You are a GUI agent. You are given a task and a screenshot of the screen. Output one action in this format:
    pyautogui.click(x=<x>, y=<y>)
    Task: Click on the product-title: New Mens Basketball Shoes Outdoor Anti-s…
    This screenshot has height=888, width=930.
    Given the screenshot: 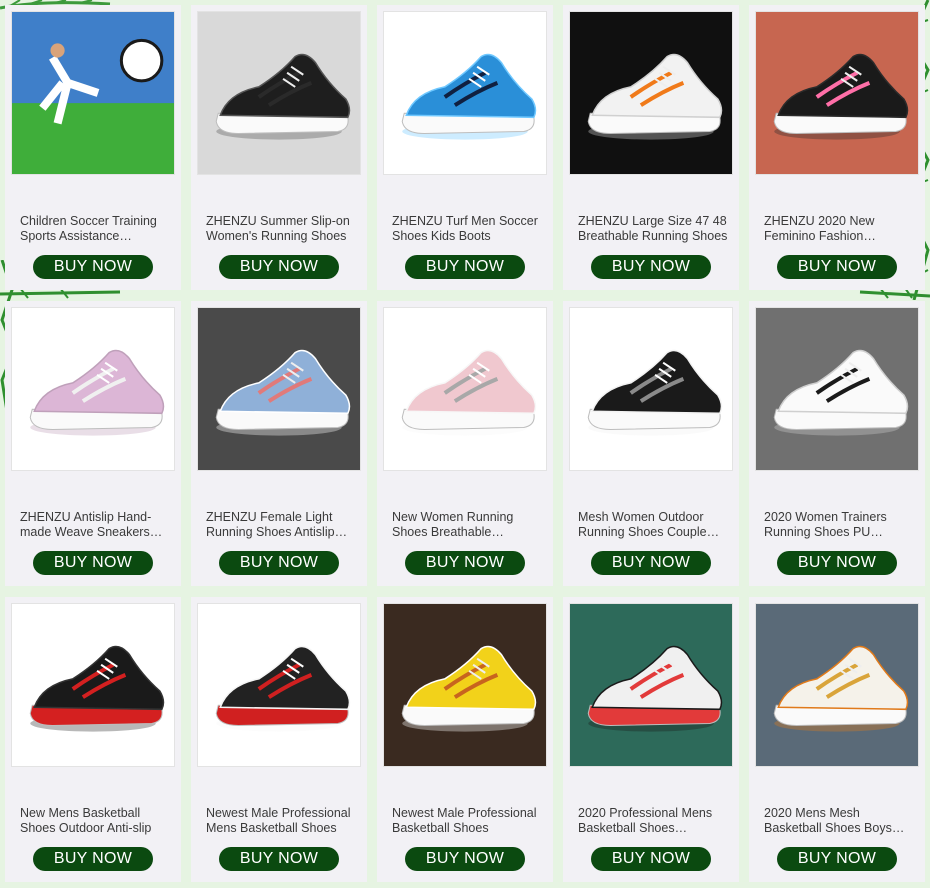 What is the action you would take?
    pyautogui.click(x=95, y=821)
    